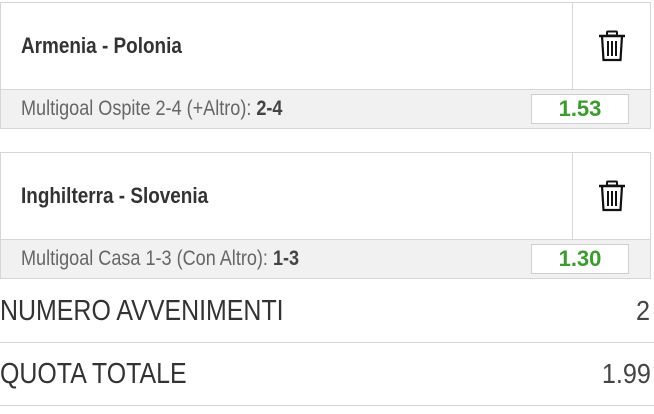 The width and height of the screenshot is (654, 414). What do you see at coordinates (93, 373) in the screenshot?
I see `total-odds-label: QUOTA TOTALE` at bounding box center [93, 373].